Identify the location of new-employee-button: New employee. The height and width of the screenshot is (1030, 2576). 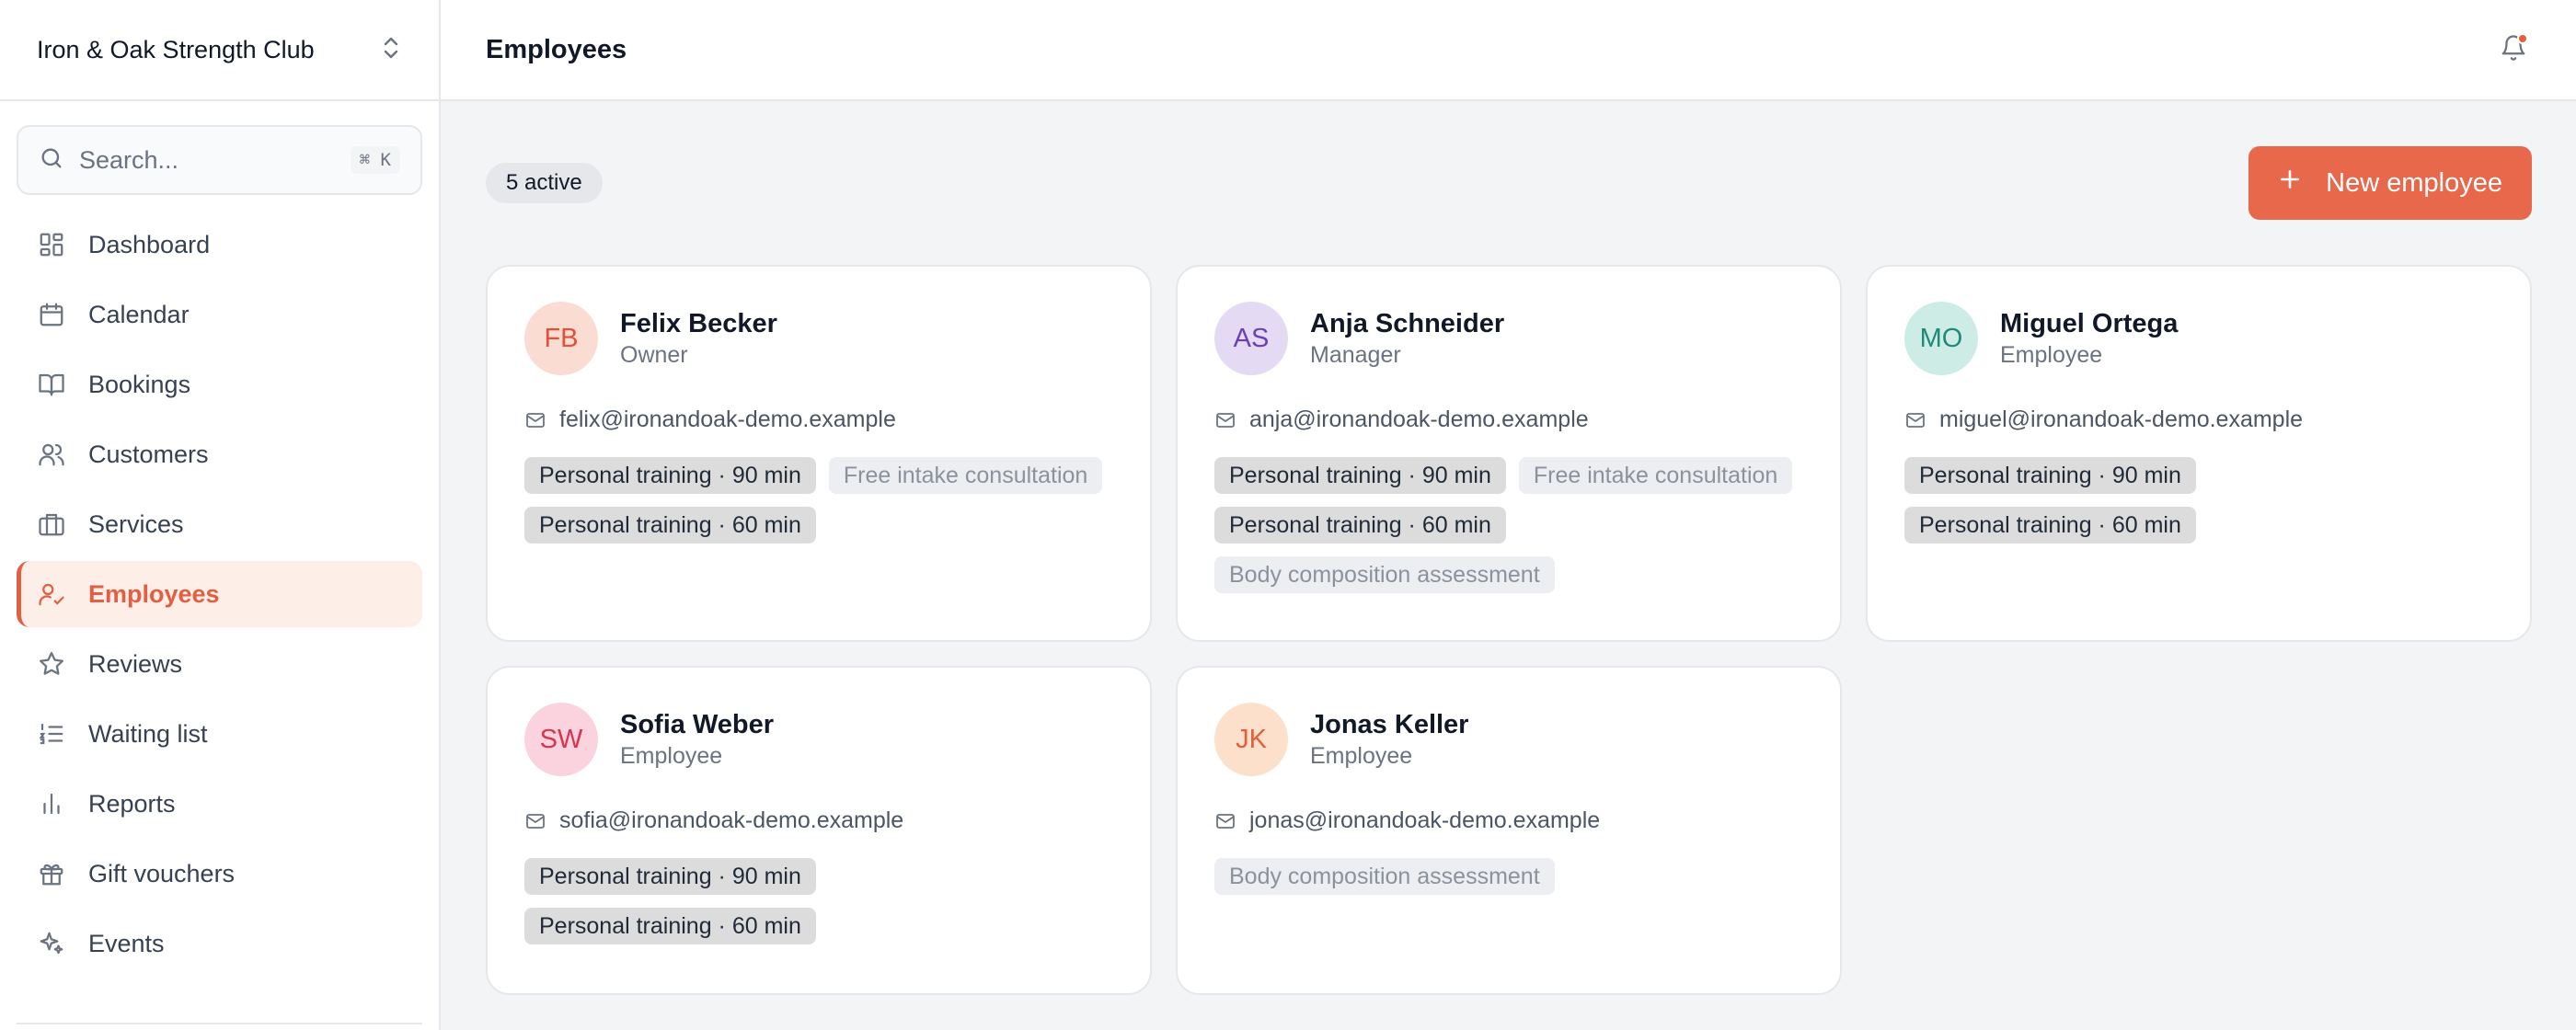
(2390, 183).